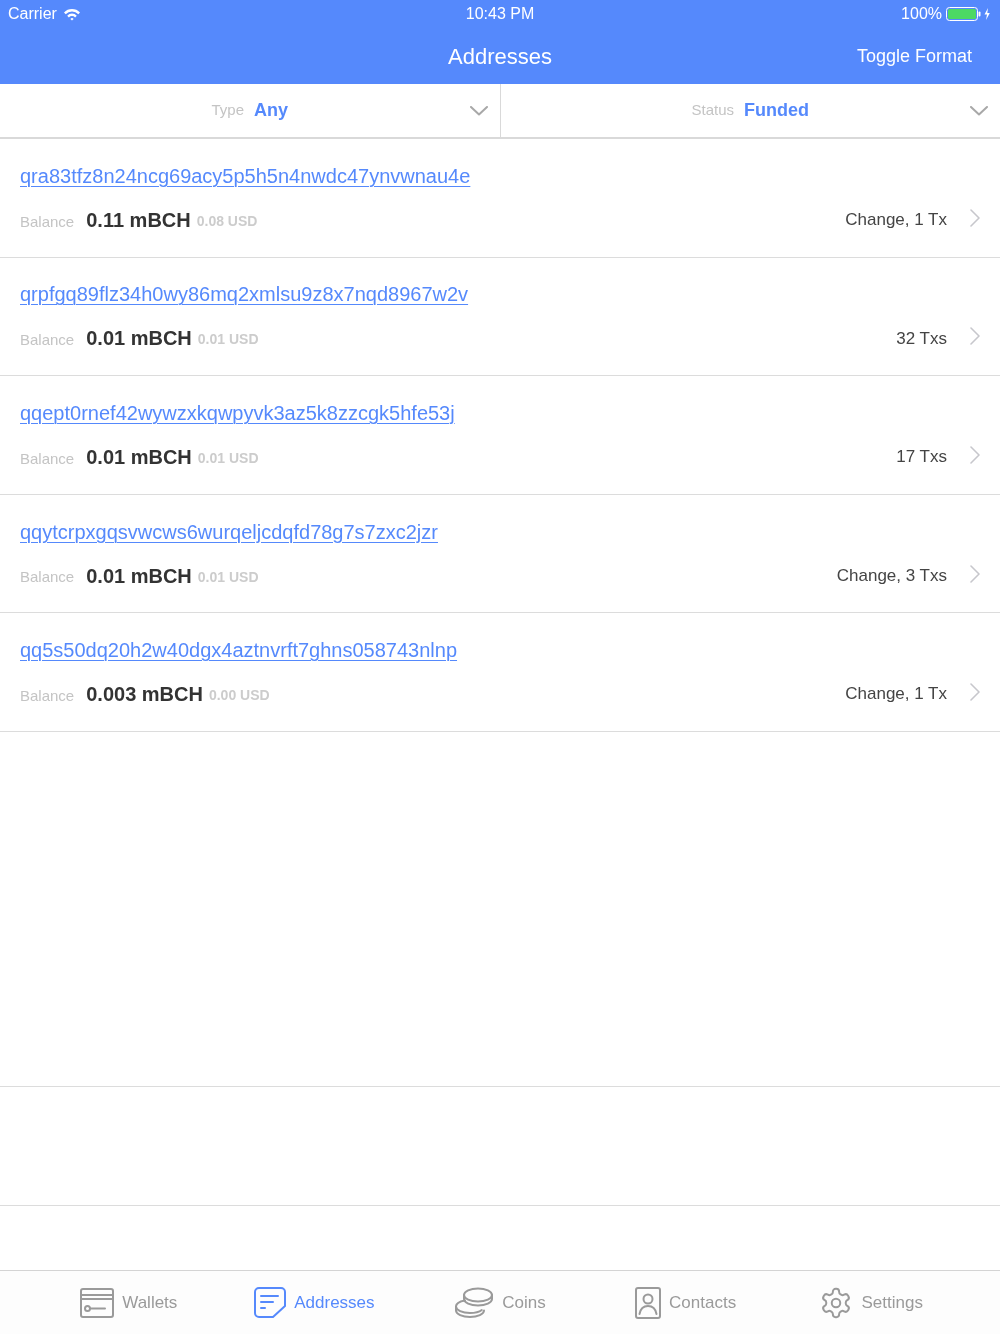  What do you see at coordinates (229, 531) in the screenshot?
I see `address-link: qqytcrpxgqsvwcws6wurqeljcdqfd78g7s7zxc2jzr` at bounding box center [229, 531].